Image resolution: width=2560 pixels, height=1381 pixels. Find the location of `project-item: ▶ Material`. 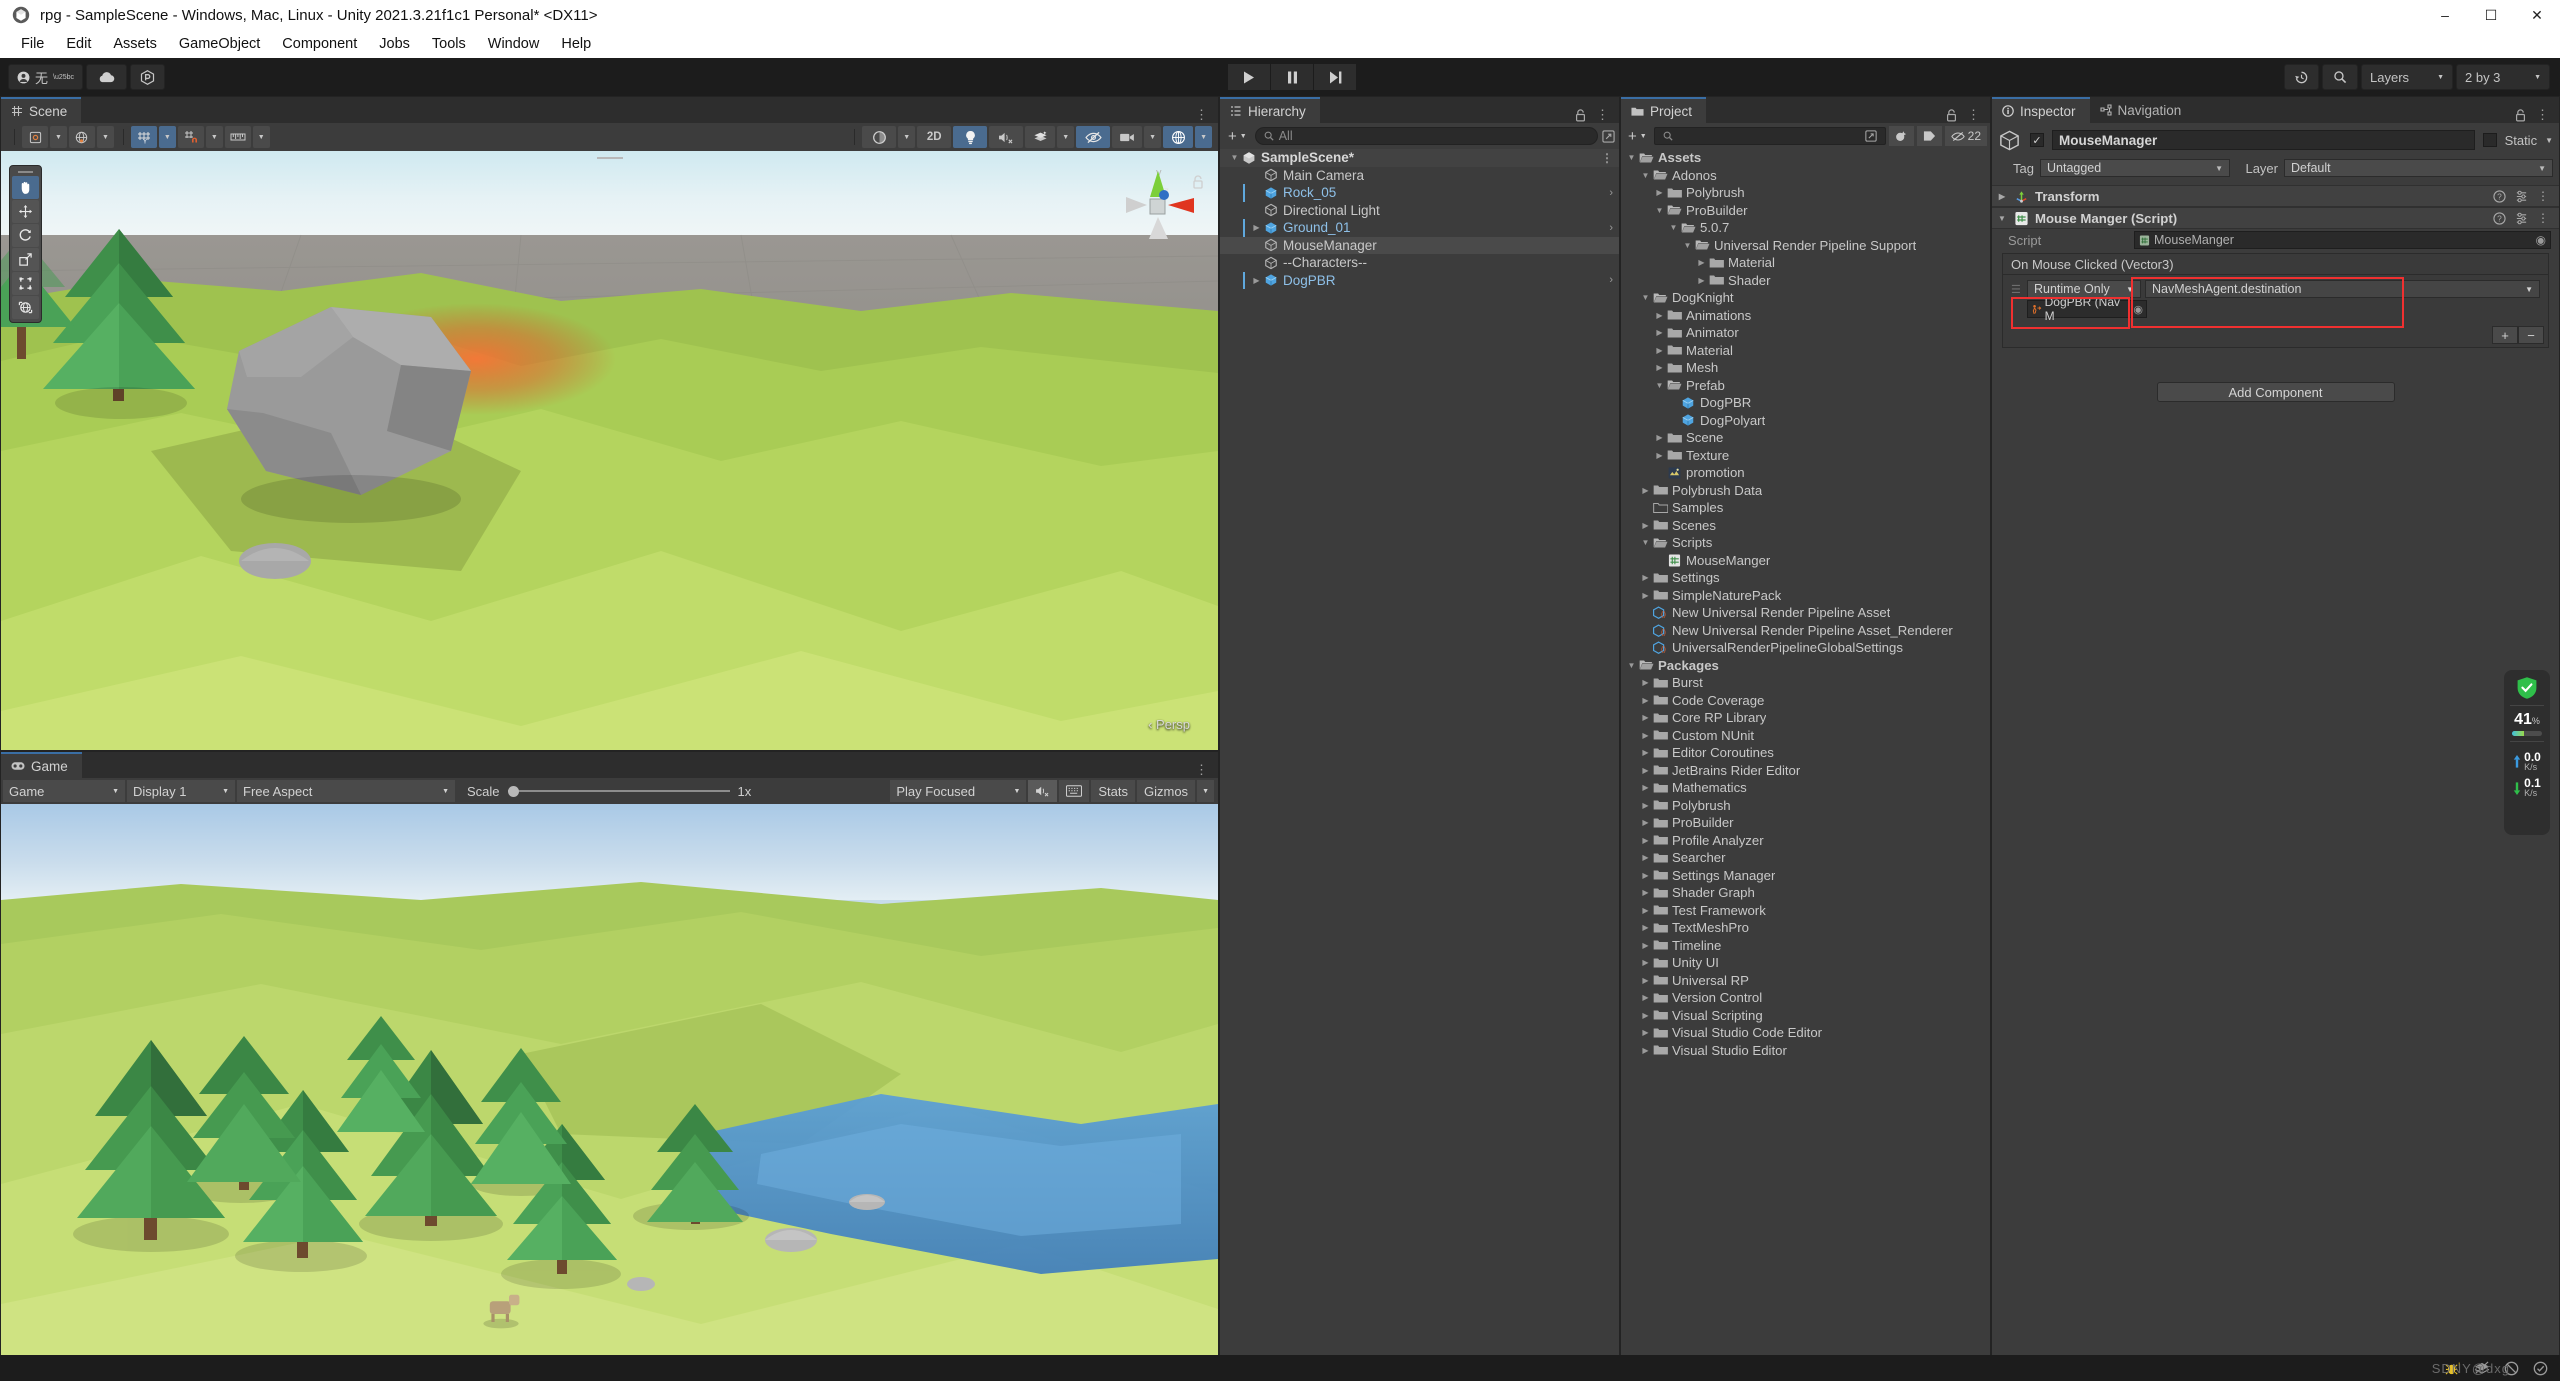

project-item: ▶ Material is located at coordinates (1805, 263).